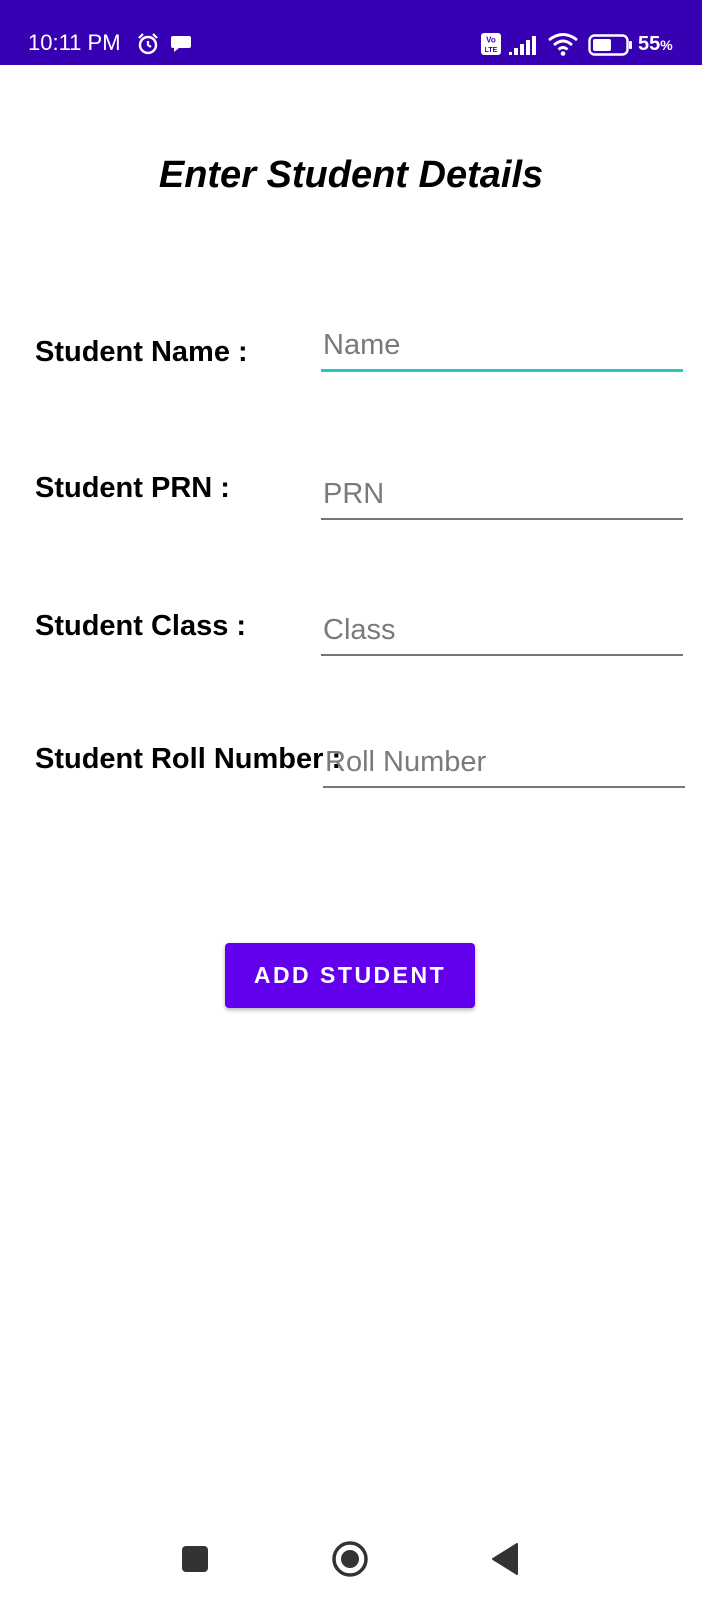 The height and width of the screenshot is (1600, 702). I want to click on status-bar: 10:11 PM Vo LTE 55%, so click(351, 32).